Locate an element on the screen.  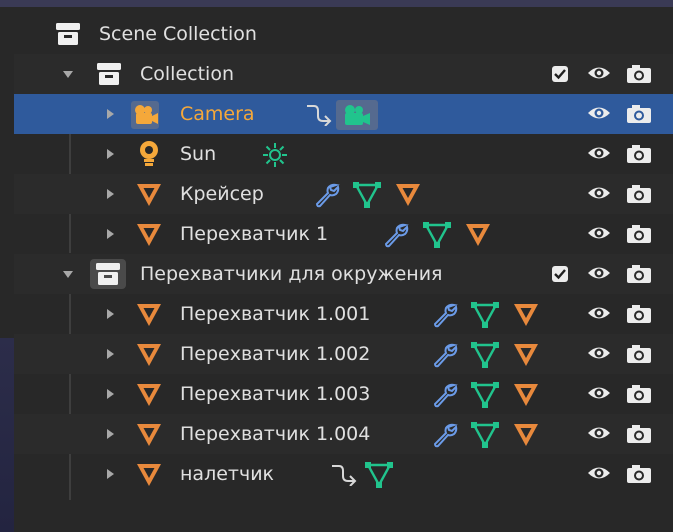
object-label: Перехватчик 1.004 is located at coordinates (275, 434).